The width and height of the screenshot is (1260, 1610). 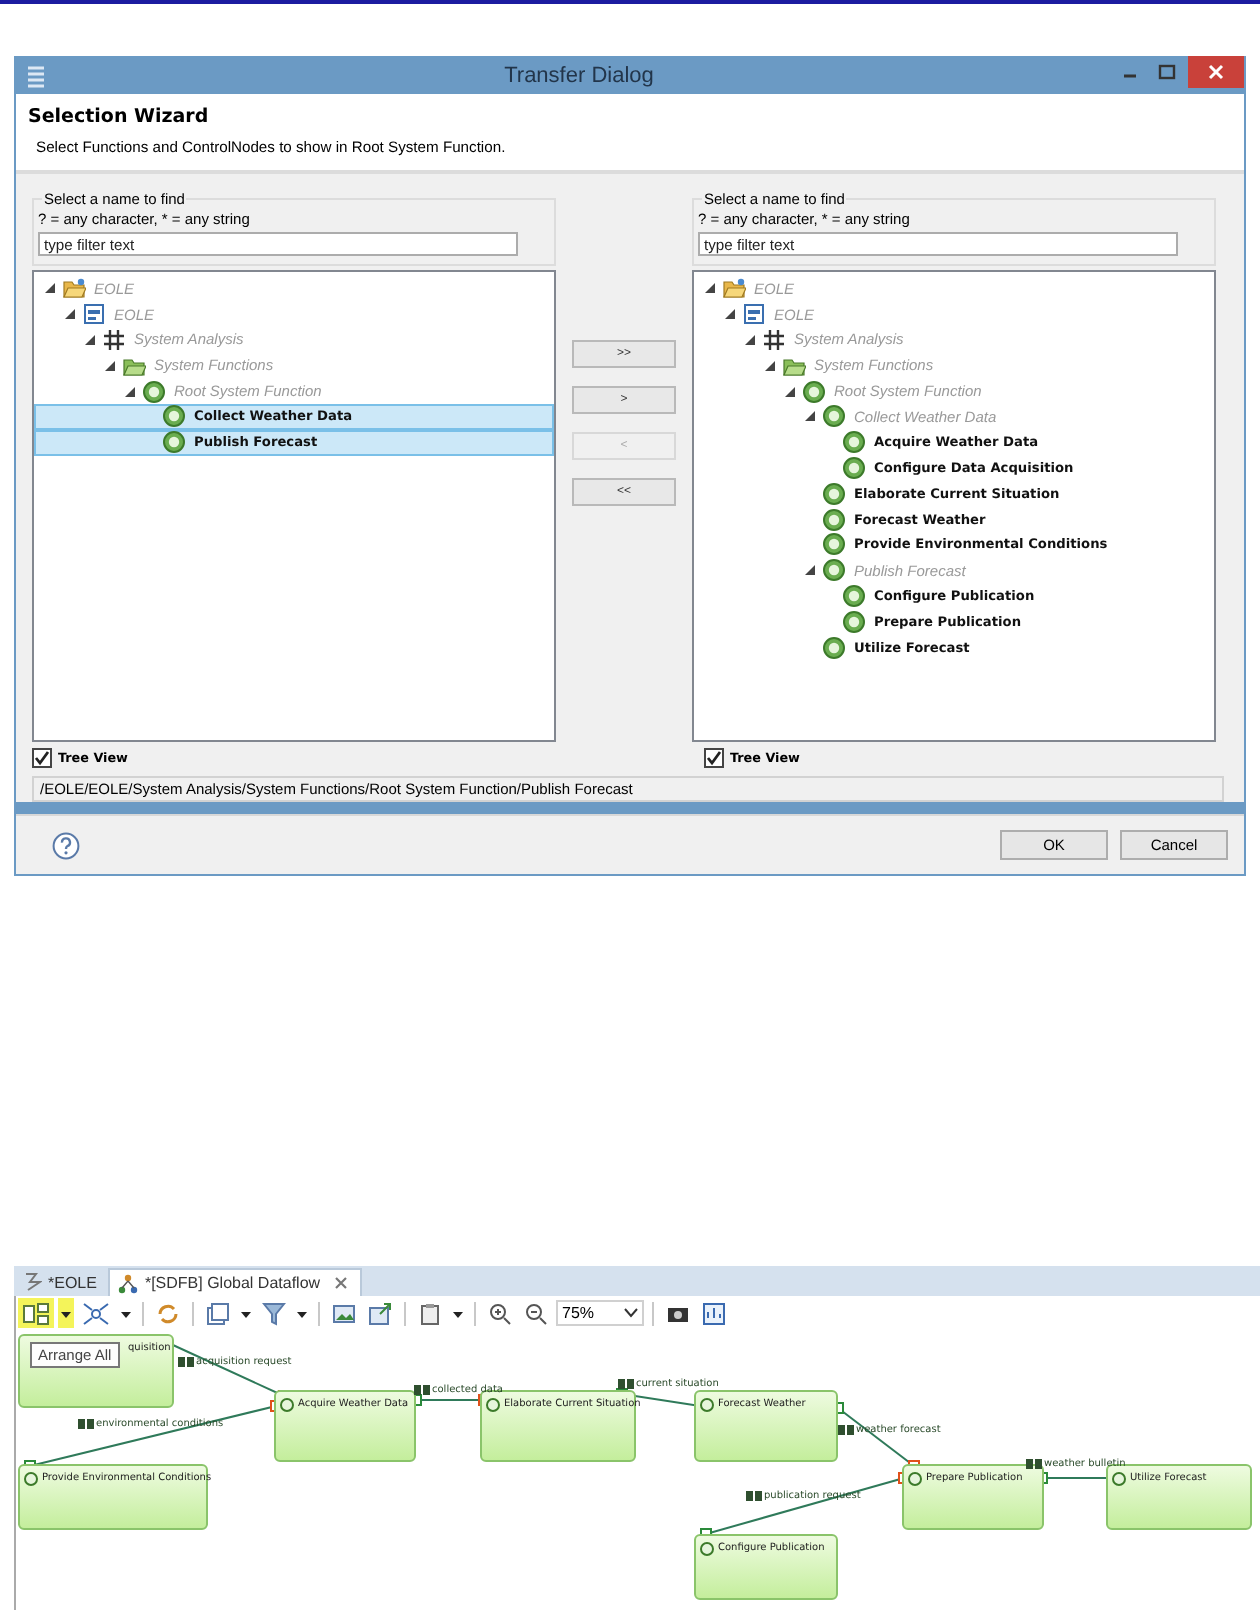 I want to click on maximize-icon, so click(x=1166, y=72).